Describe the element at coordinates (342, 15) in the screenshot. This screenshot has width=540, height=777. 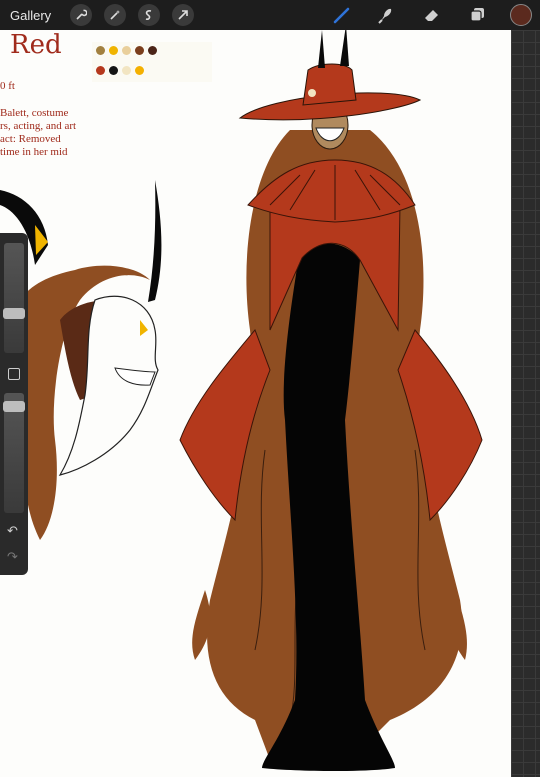
I see `brush-icon` at that location.